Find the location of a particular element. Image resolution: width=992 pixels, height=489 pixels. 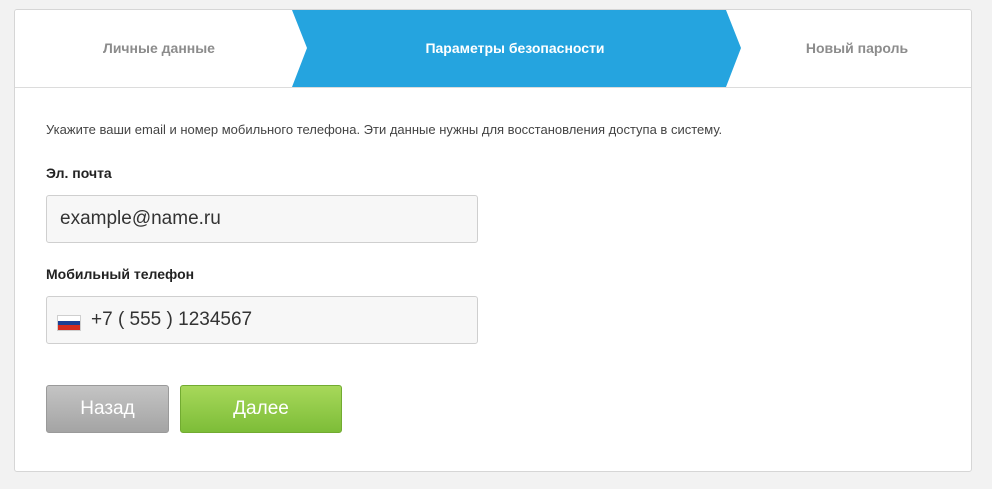

russia-flag-icon is located at coordinates (69, 323).